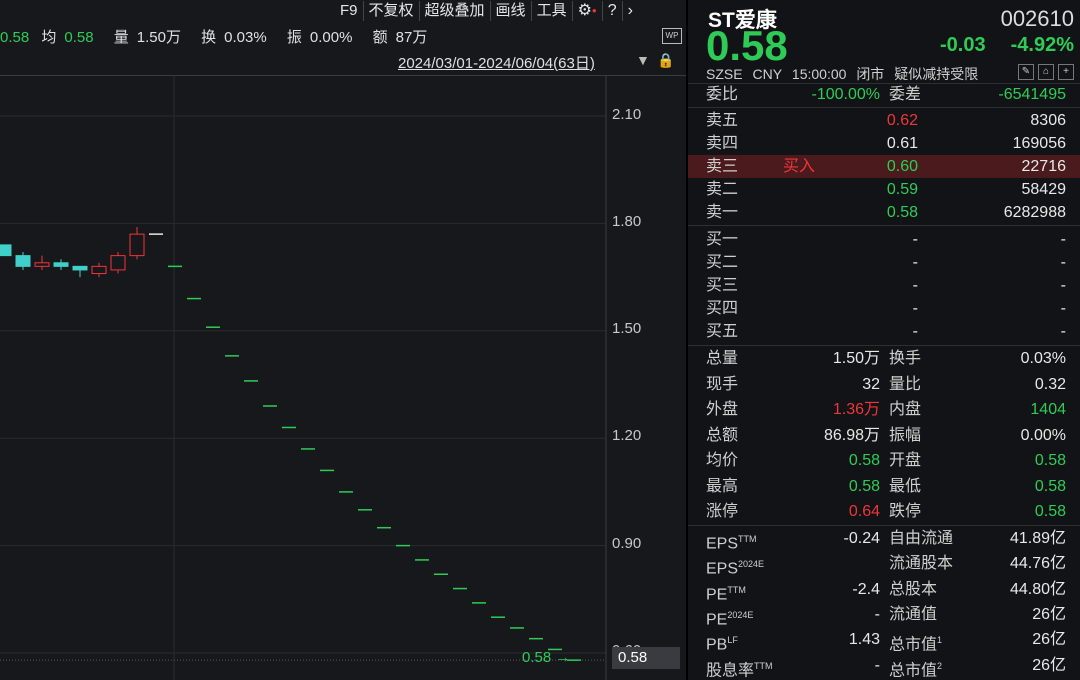 Image resolution: width=1080 pixels, height=680 pixels. What do you see at coordinates (884, 359) in the screenshot?
I see `stat-row: 总量 1.50万 换手 0.03%` at bounding box center [884, 359].